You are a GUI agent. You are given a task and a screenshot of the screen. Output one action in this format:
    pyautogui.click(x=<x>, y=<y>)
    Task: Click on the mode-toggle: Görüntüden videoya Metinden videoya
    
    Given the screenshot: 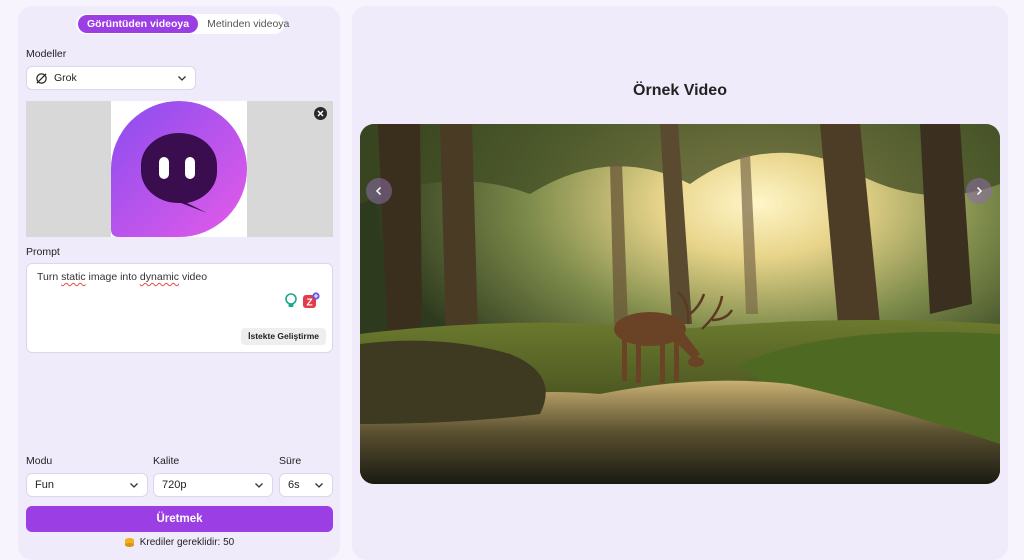 What is the action you would take?
    pyautogui.click(x=182, y=24)
    